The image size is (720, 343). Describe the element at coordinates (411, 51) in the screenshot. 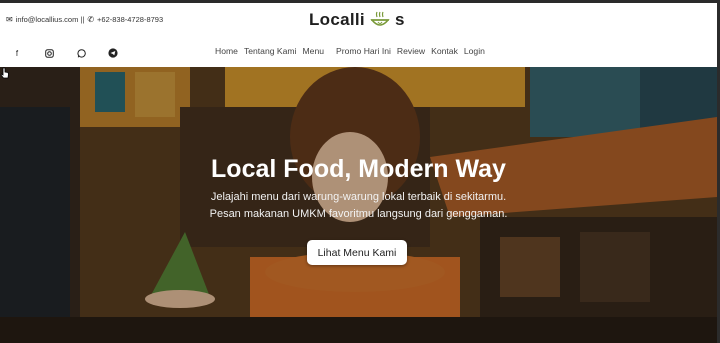

I see `nav-review: Review` at that location.